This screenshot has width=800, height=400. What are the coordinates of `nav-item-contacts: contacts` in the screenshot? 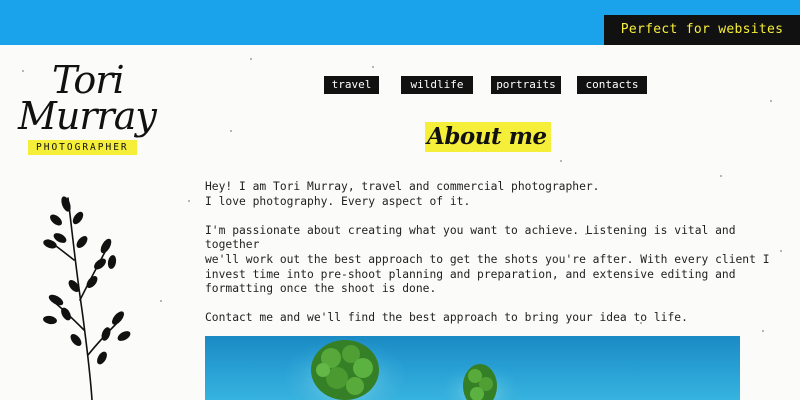 It's located at (612, 85).